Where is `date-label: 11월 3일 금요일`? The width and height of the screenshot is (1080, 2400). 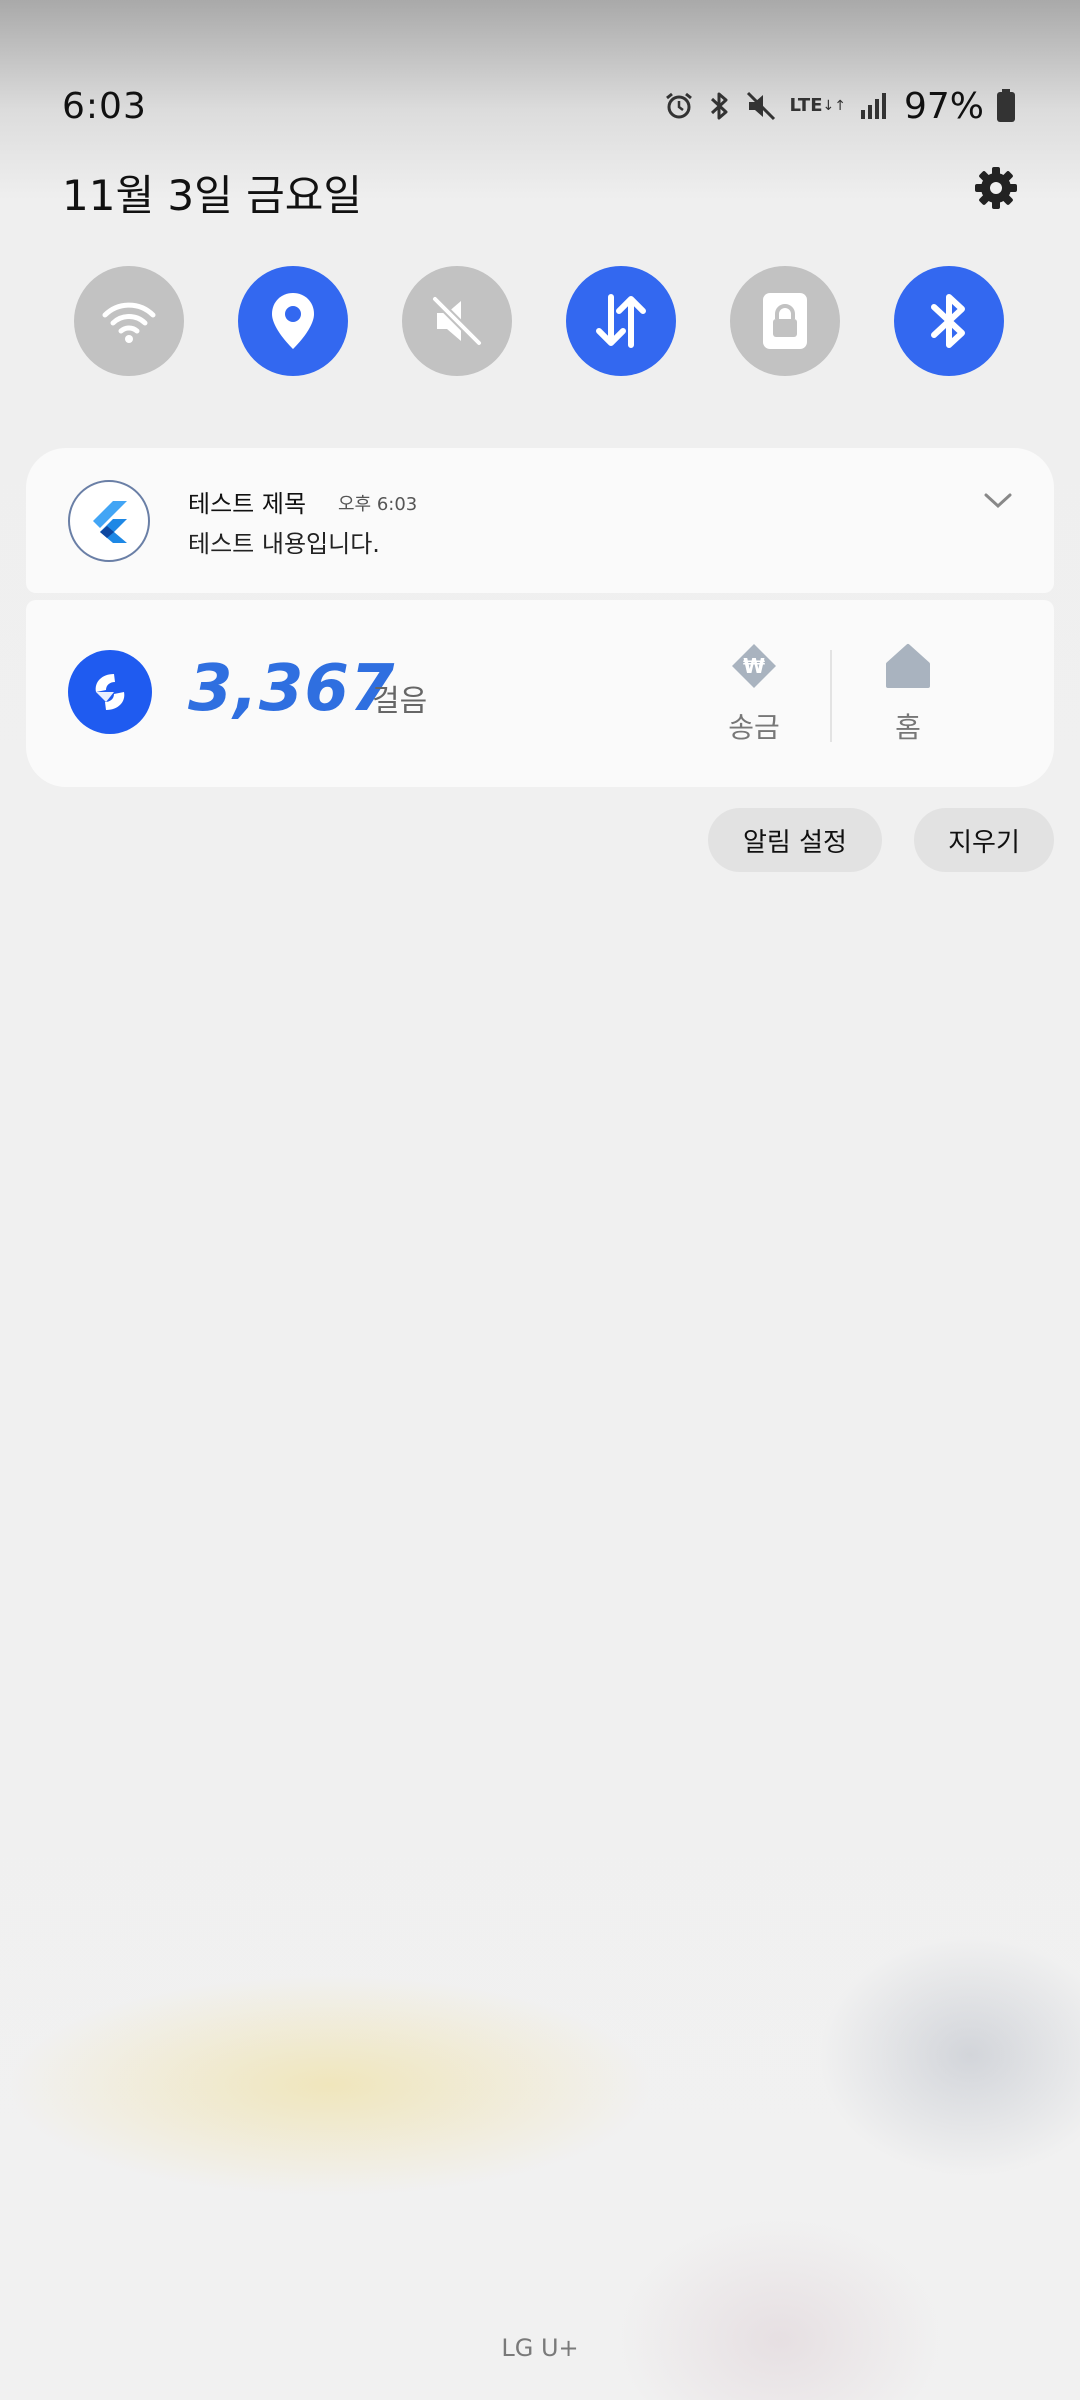
date-label: 11월 3일 금요일 is located at coordinates (212, 195).